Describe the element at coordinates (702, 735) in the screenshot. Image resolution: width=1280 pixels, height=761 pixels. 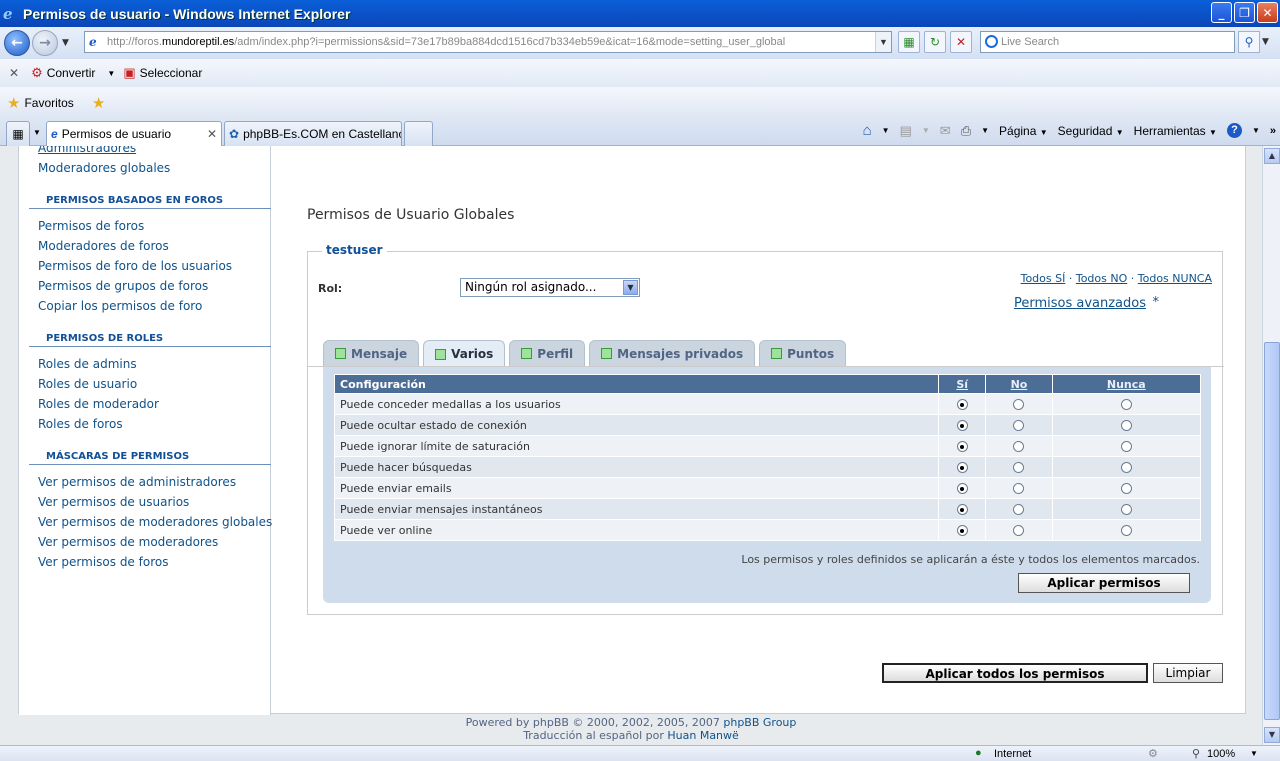
I see `translator-link: Huan Manwë` at that location.